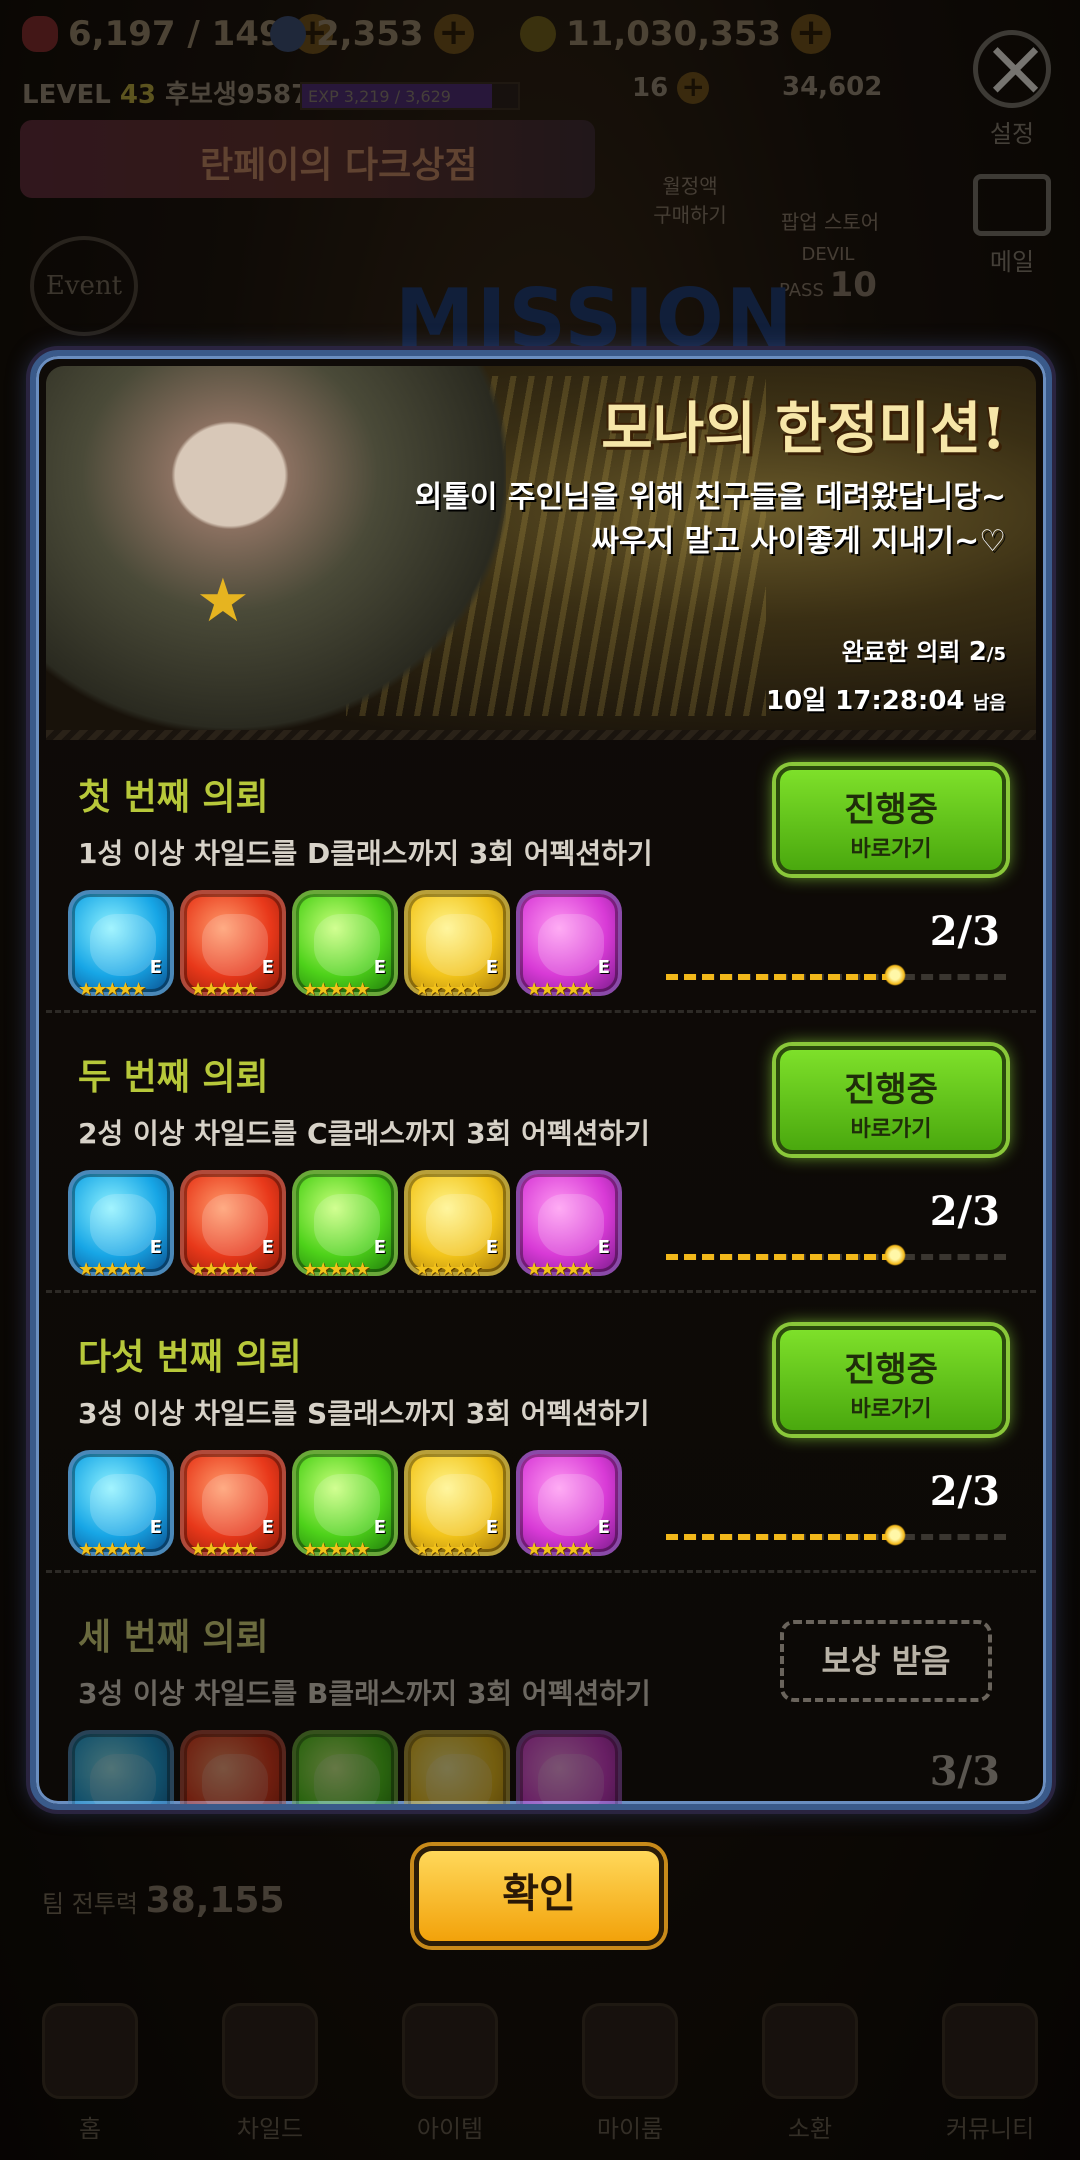 The width and height of the screenshot is (1080, 2160). I want to click on character-card-green, so click(345, 1767).